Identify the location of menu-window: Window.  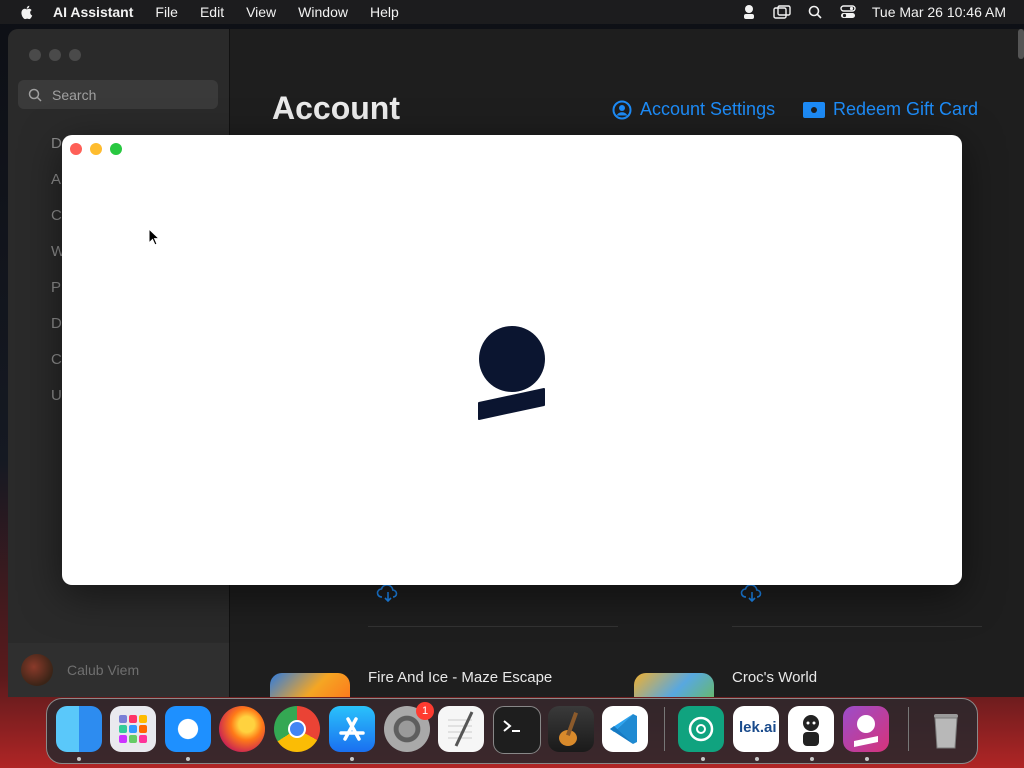
(323, 12).